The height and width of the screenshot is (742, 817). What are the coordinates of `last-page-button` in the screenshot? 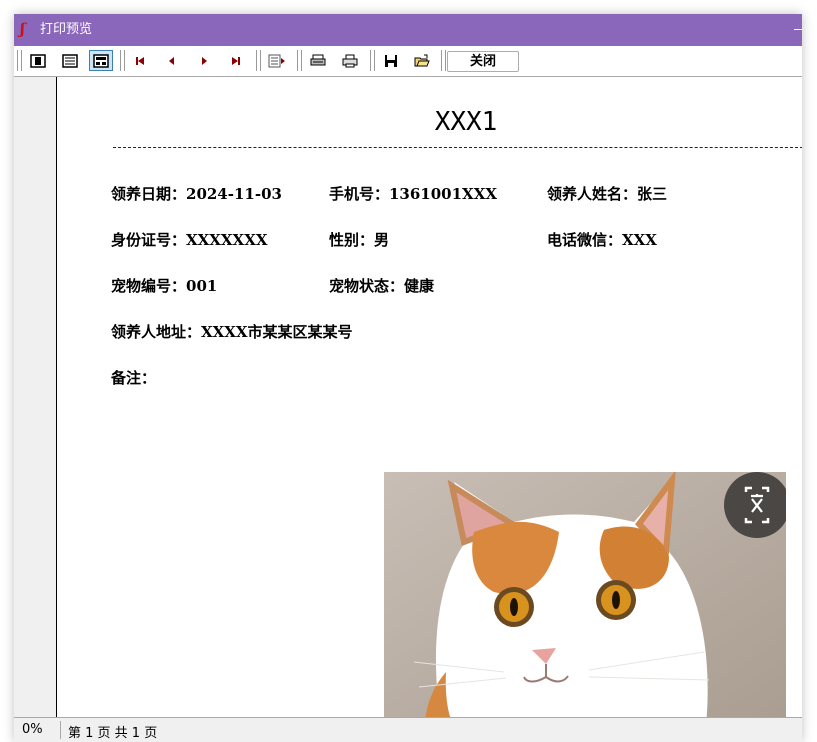 It's located at (236, 60).